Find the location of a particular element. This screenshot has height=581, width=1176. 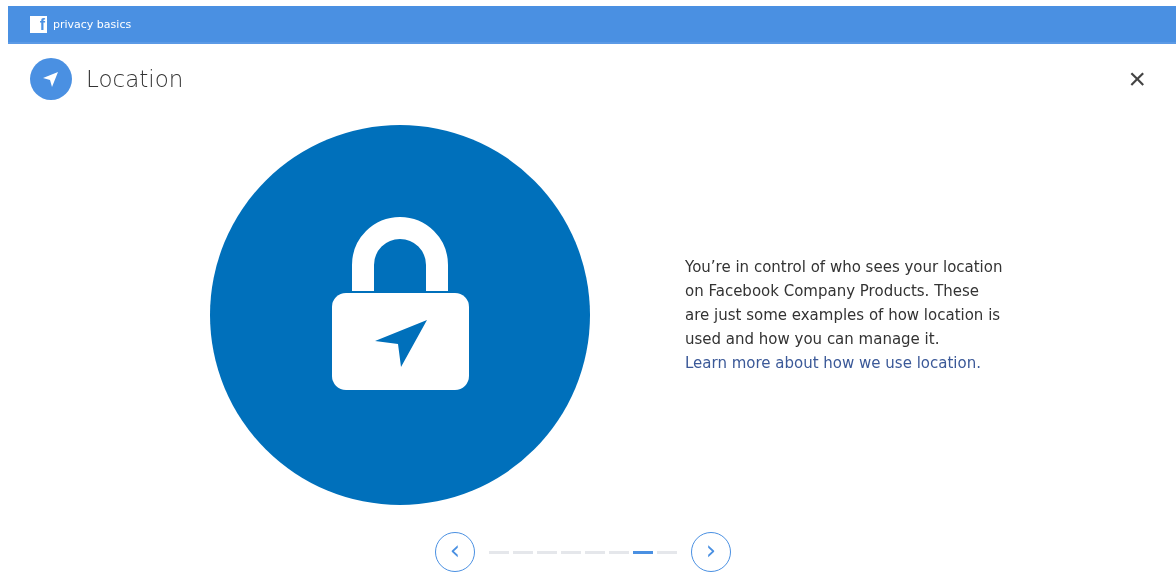

close-button: × is located at coordinates (1137, 79).